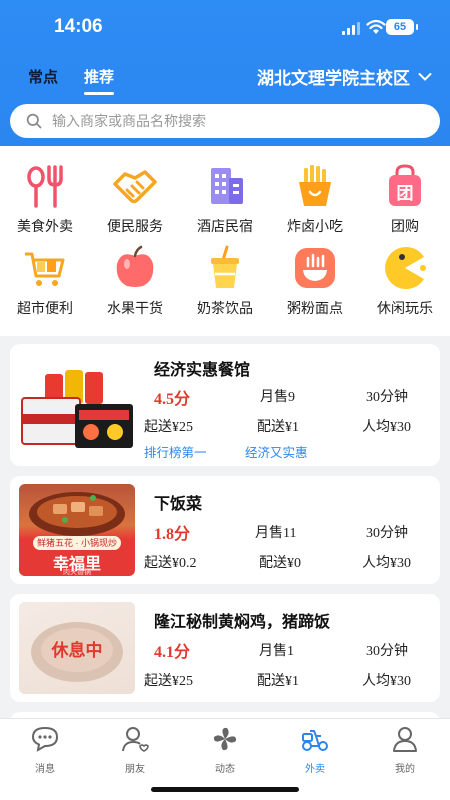 This screenshot has height=800, width=450. Describe the element at coordinates (280, 563) in the screenshot. I see `delivery-fee: 配送¥0` at that location.